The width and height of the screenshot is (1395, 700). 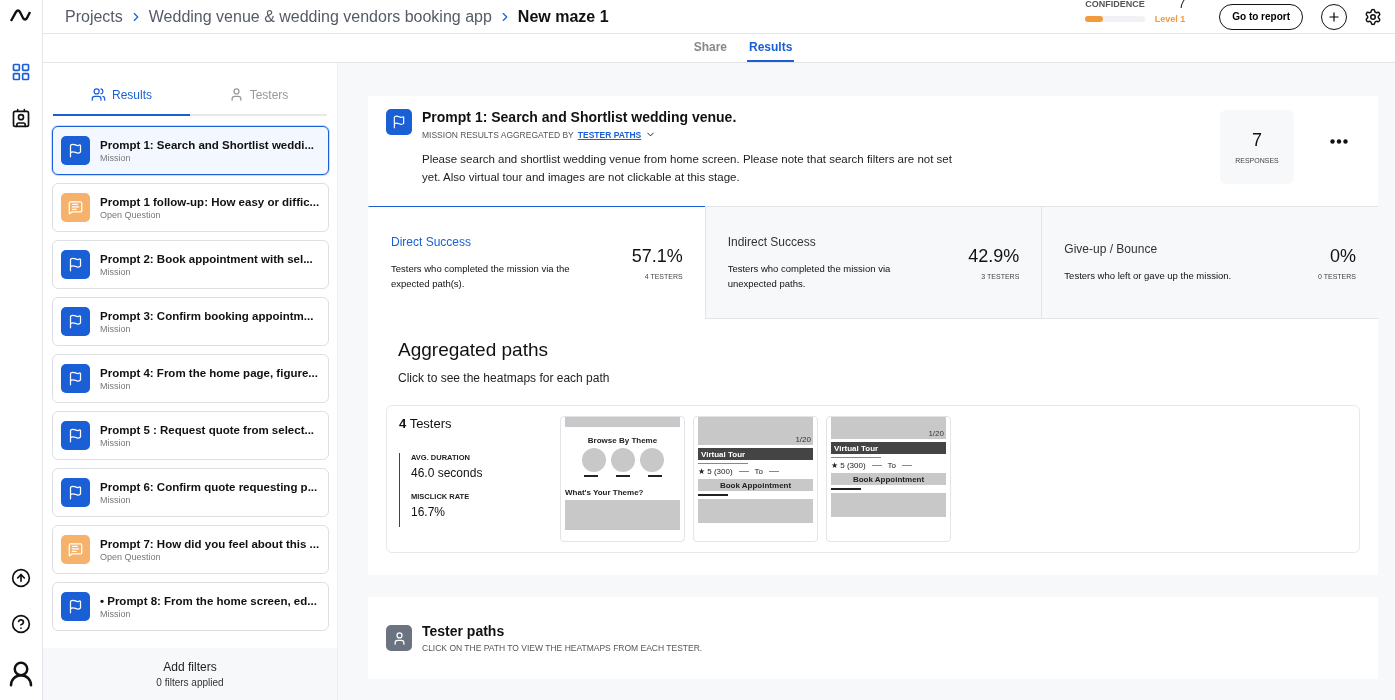 I want to click on stat-description: Testers who completed the mission via the expected path(s)., so click(x=481, y=276).